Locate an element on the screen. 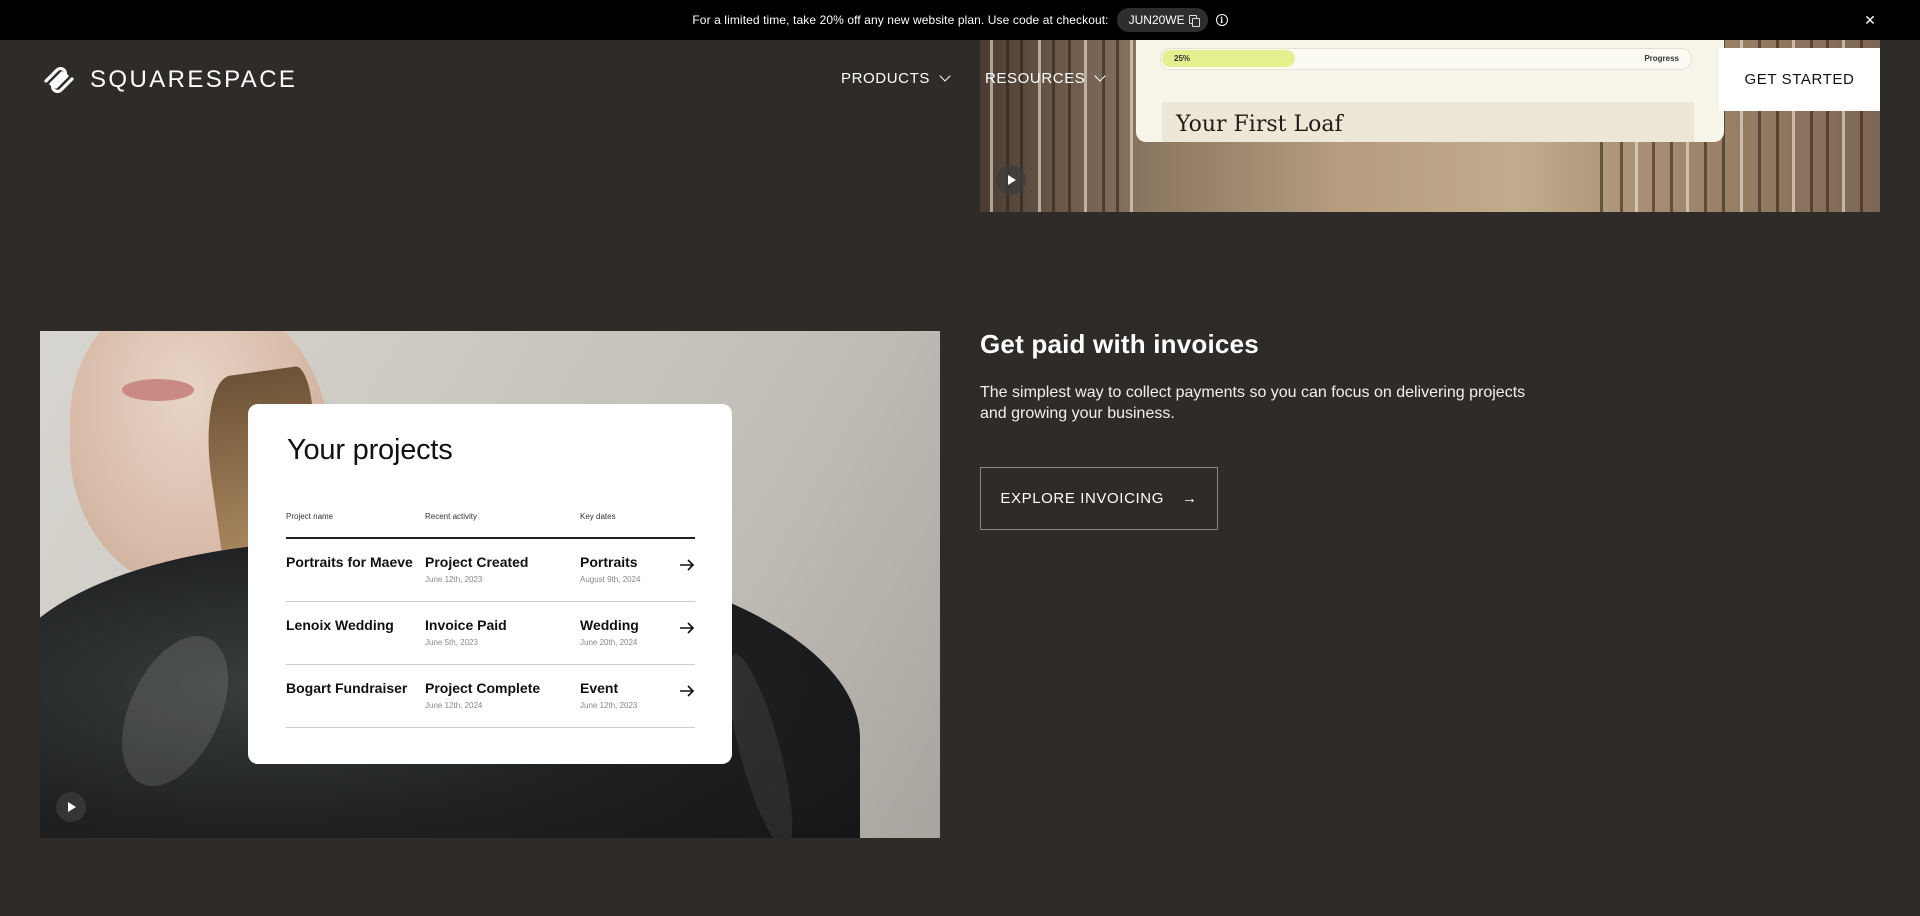 The height and width of the screenshot is (916, 1920). squarespace-logo-icon is located at coordinates (59, 80).